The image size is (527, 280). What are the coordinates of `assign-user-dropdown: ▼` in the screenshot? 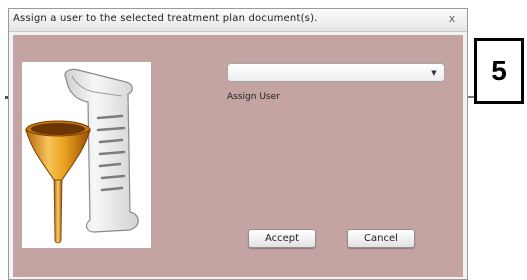 It's located at (336, 72).